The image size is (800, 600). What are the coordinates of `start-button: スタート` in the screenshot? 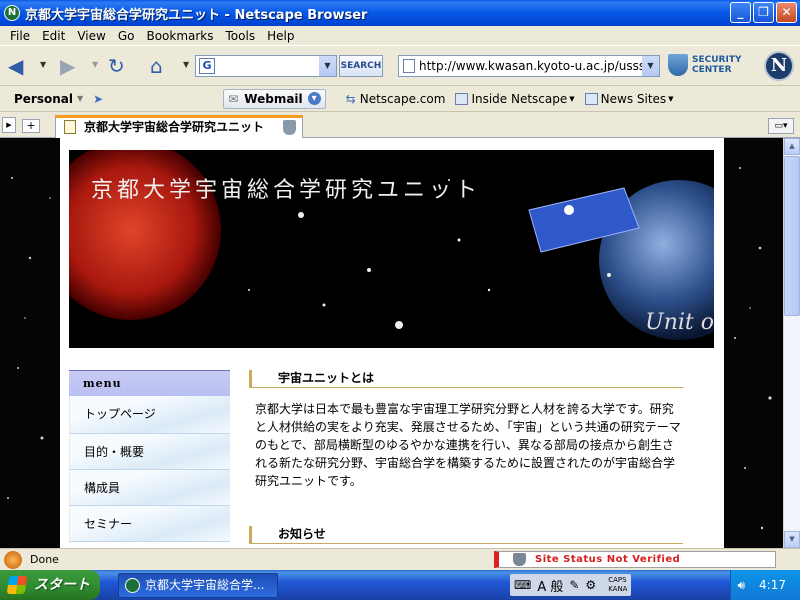 It's located at (50, 585).